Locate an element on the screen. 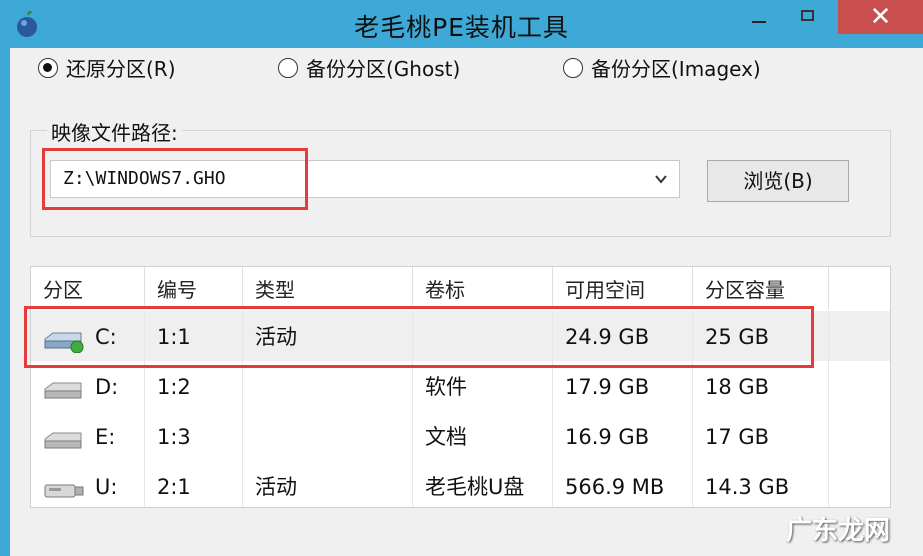  capacity-cell: 18 GB is located at coordinates (761, 386).